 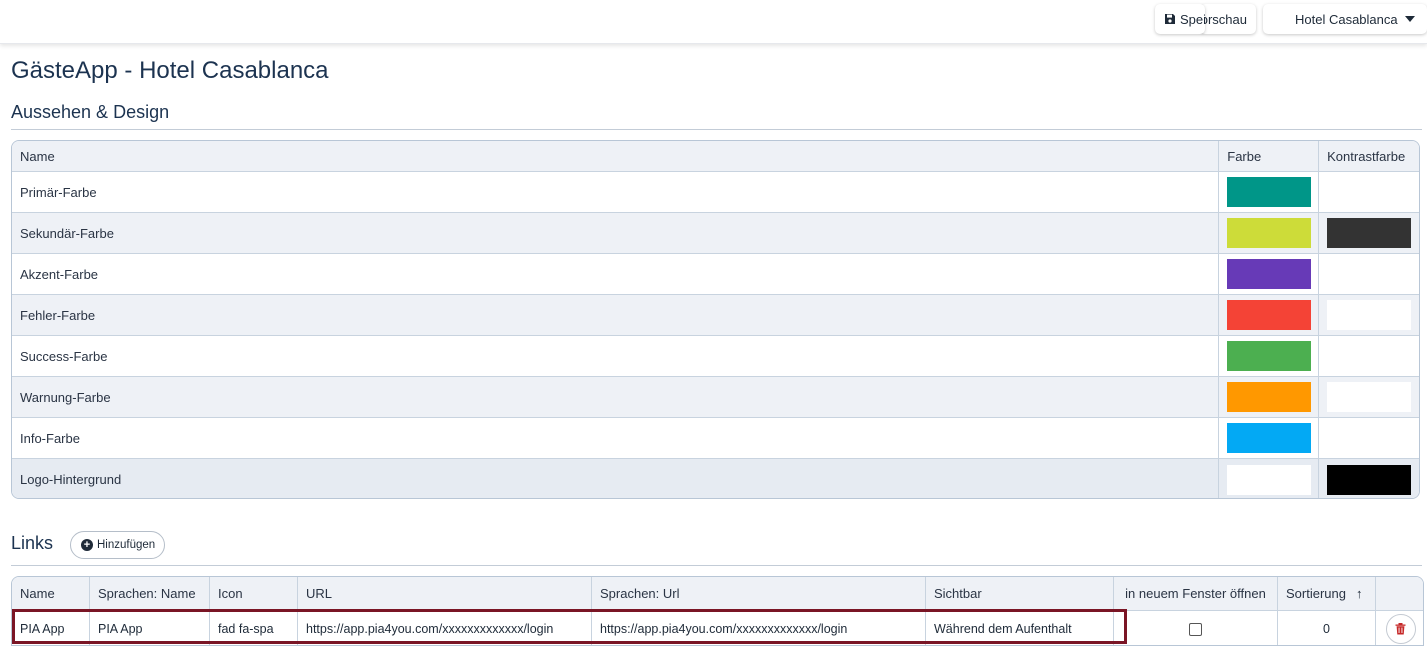 I want to click on plus-circle-icon: +, so click(x=87, y=545).